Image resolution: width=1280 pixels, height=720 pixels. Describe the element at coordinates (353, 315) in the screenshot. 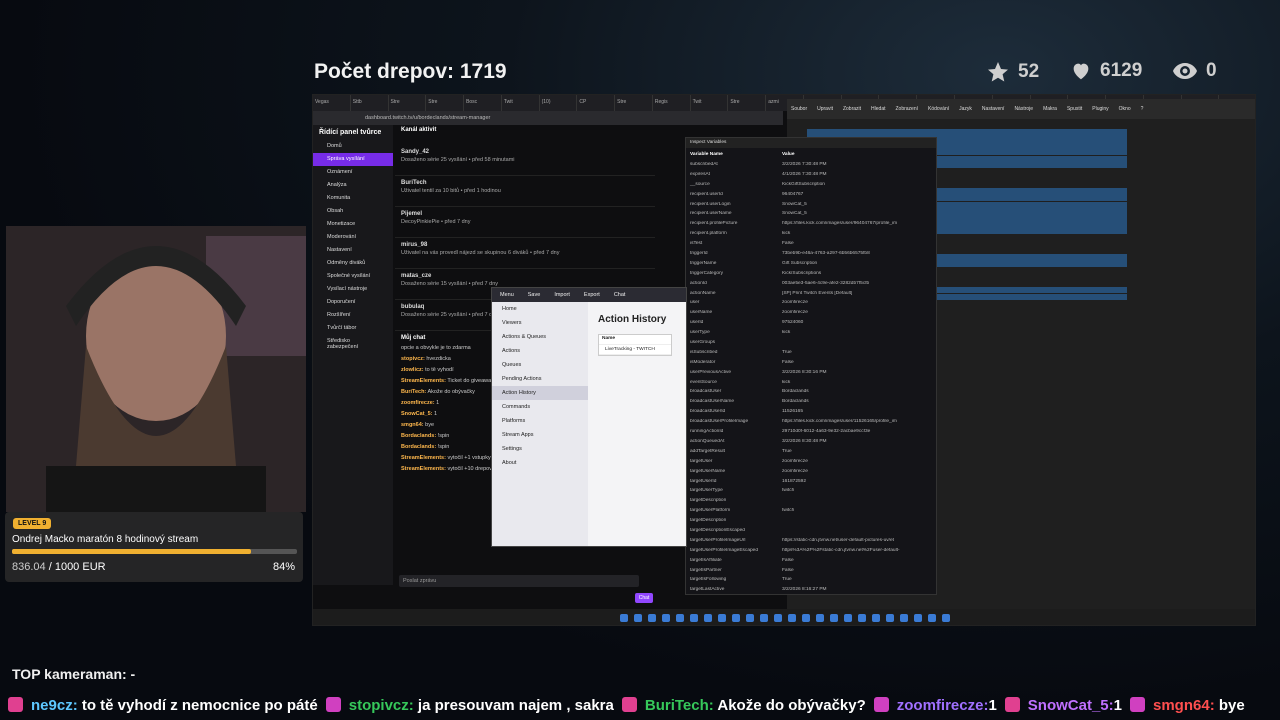

I see `sidebar-item: Rozšíření` at that location.